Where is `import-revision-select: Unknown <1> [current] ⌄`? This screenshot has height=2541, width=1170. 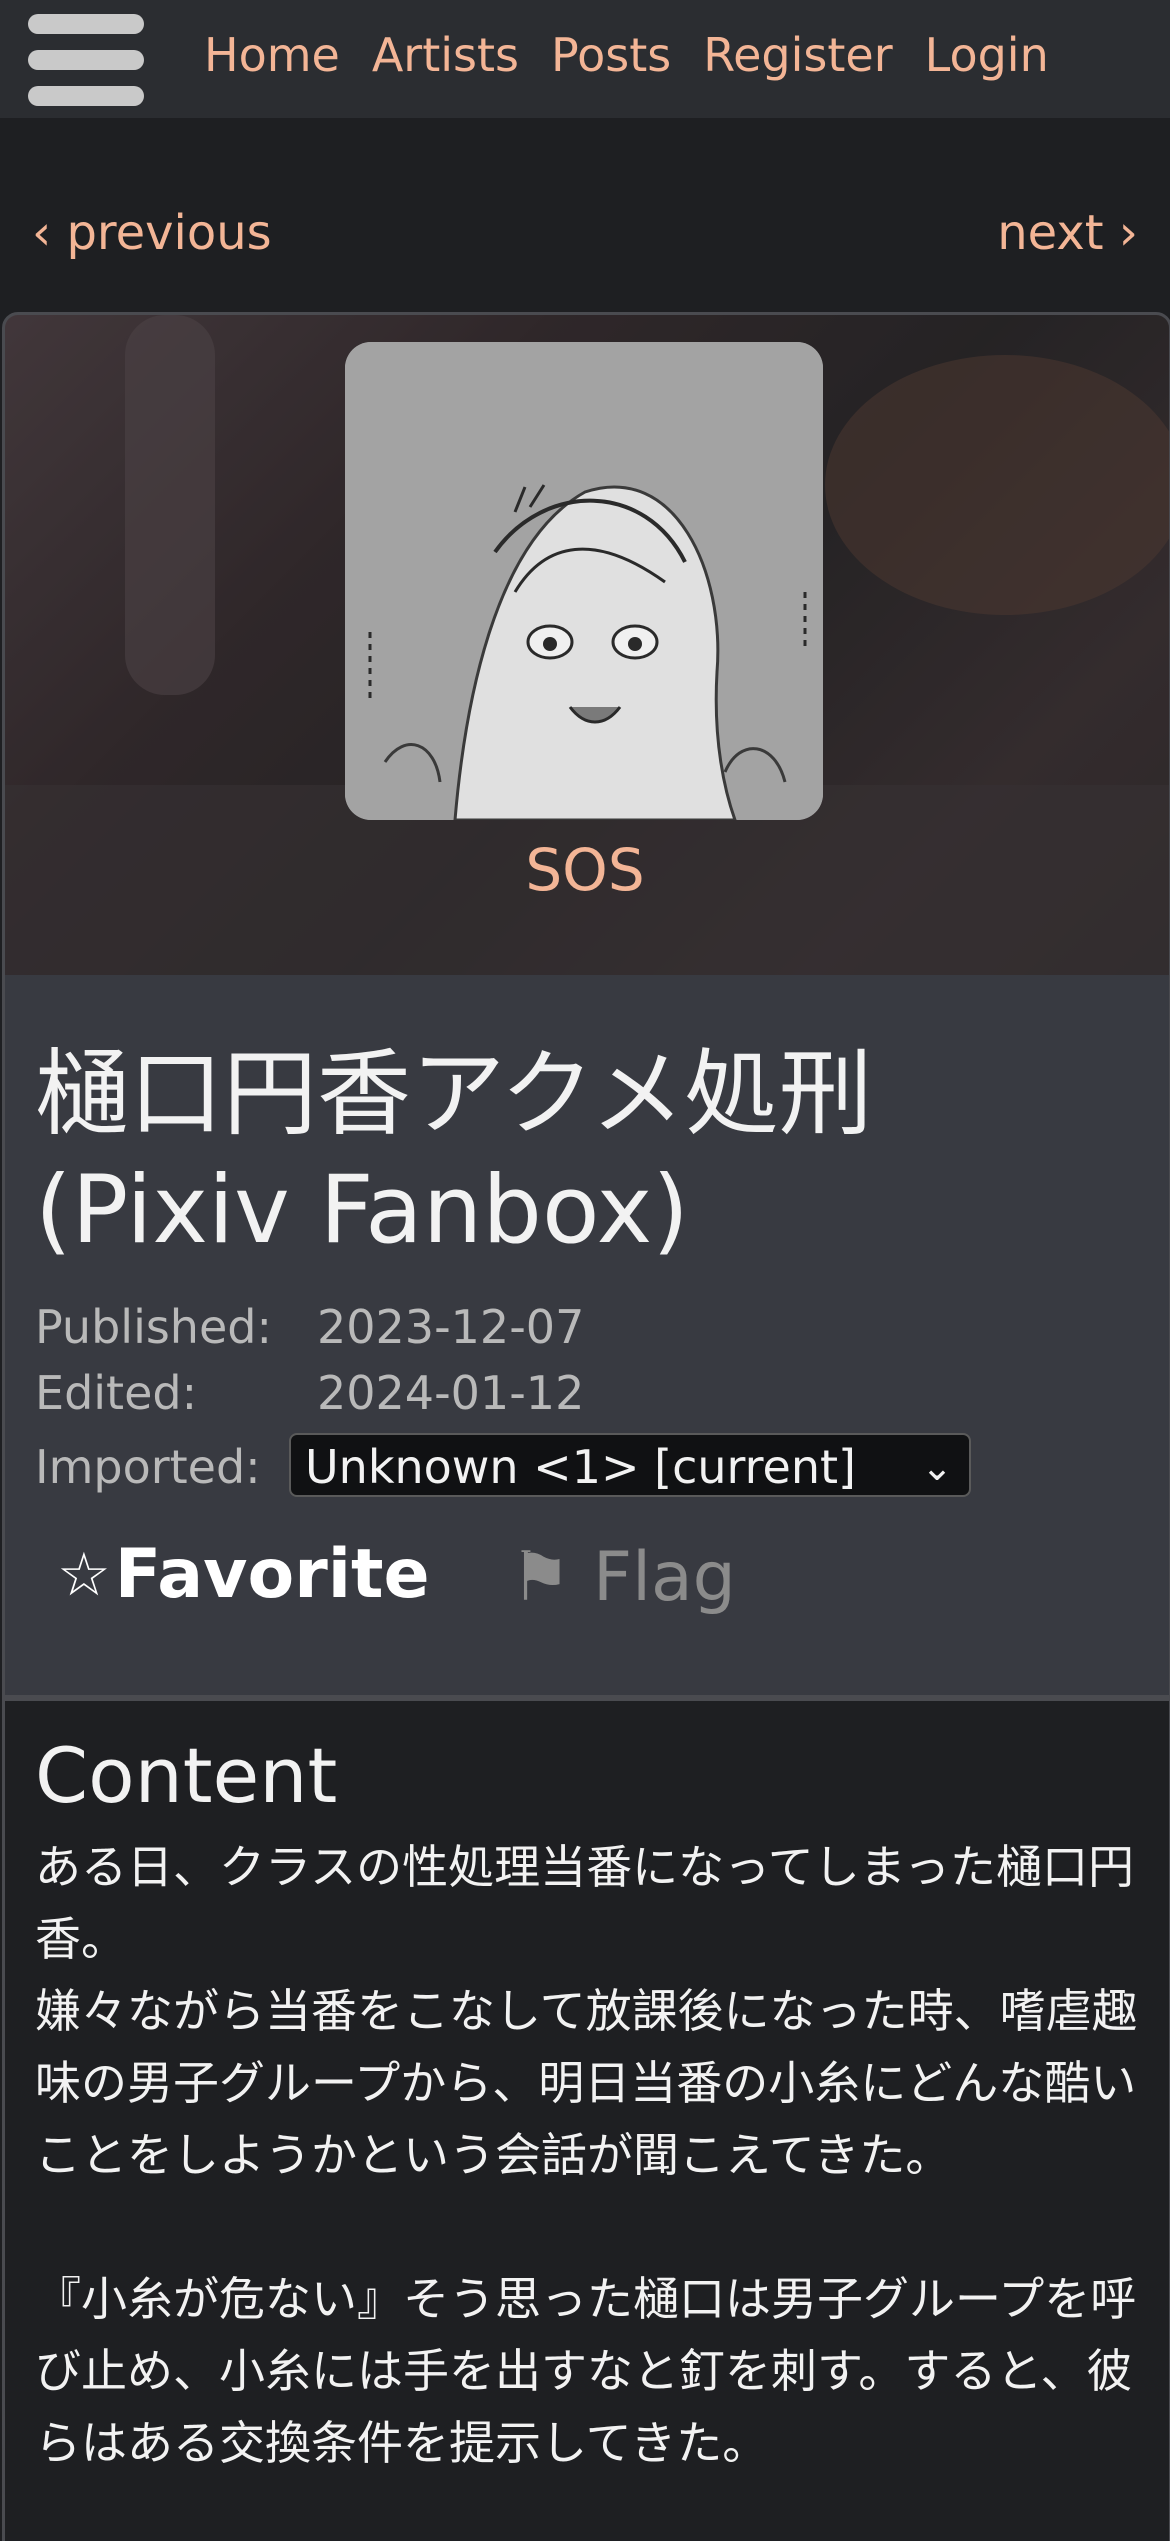
import-revision-select: Unknown <1> [current] ⌄ is located at coordinates (630, 1465).